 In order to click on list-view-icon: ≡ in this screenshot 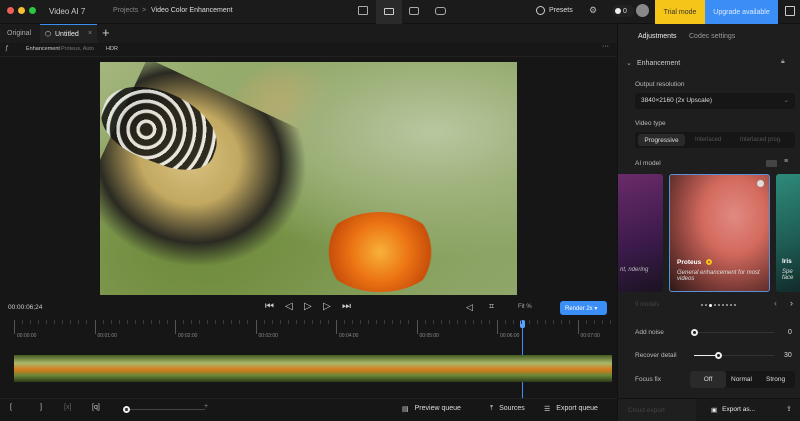, I will do `click(786, 161)`.